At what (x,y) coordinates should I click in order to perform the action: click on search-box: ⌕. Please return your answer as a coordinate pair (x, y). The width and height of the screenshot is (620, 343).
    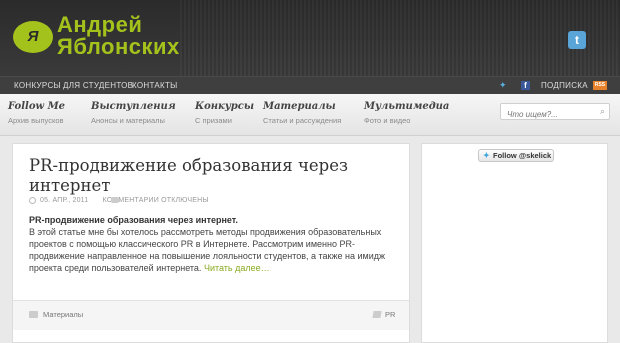
    Looking at the image, I should click on (555, 112).